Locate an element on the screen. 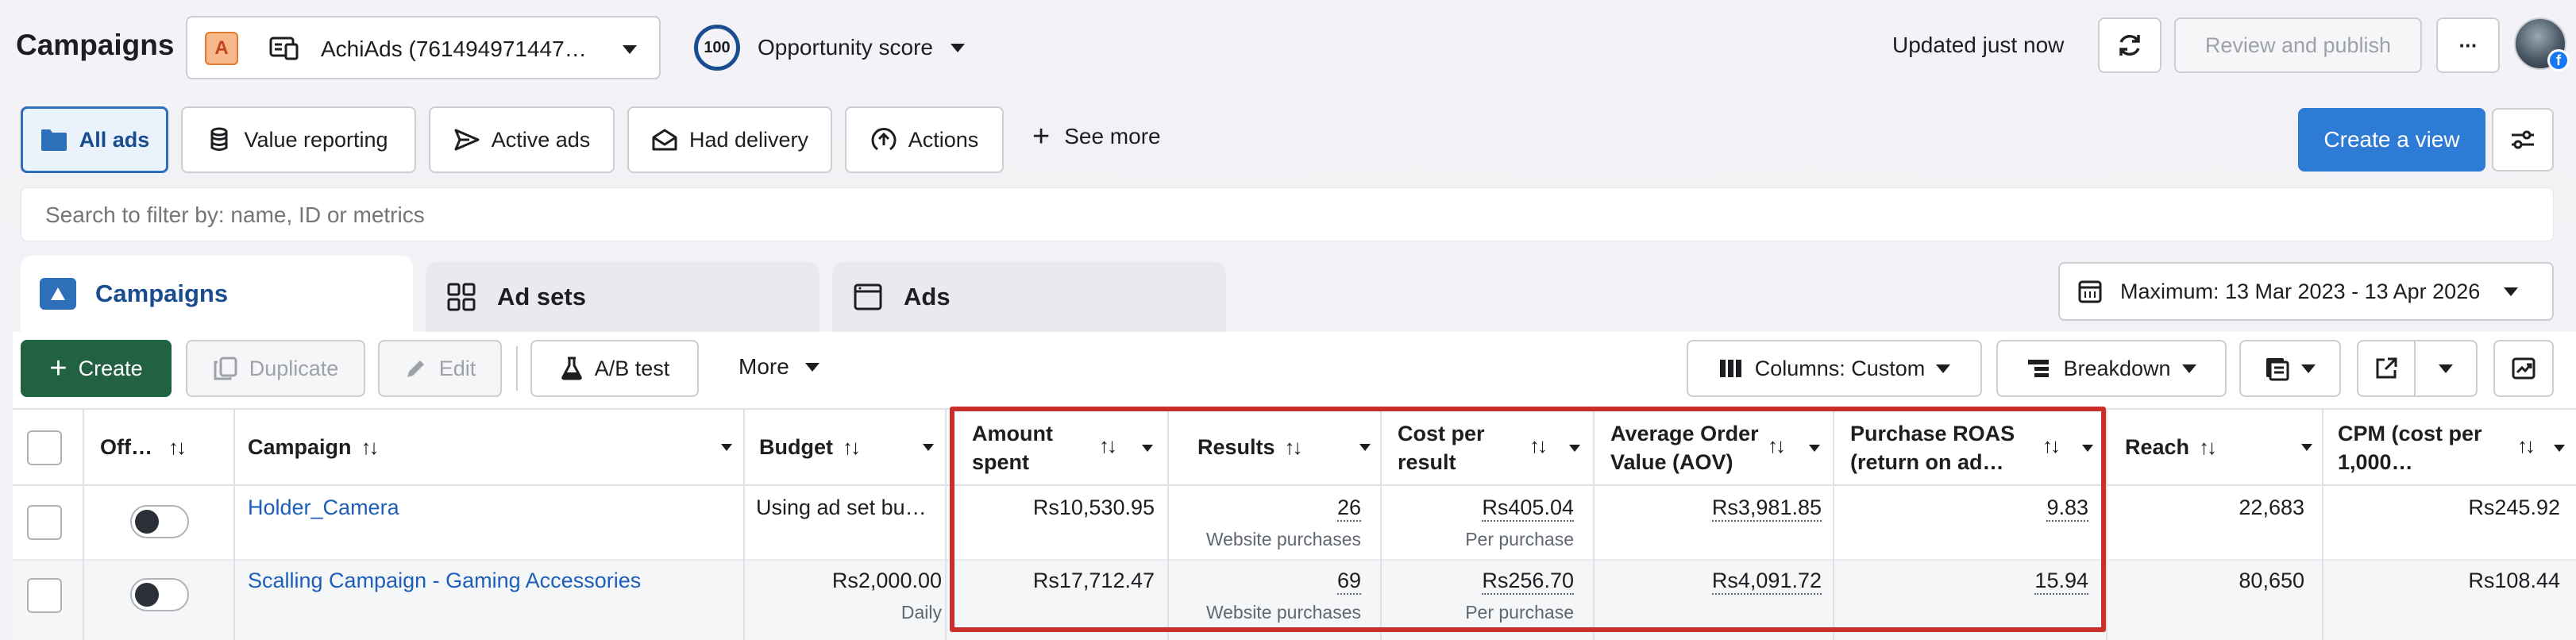  duplicate-label: Duplicate is located at coordinates (294, 368).